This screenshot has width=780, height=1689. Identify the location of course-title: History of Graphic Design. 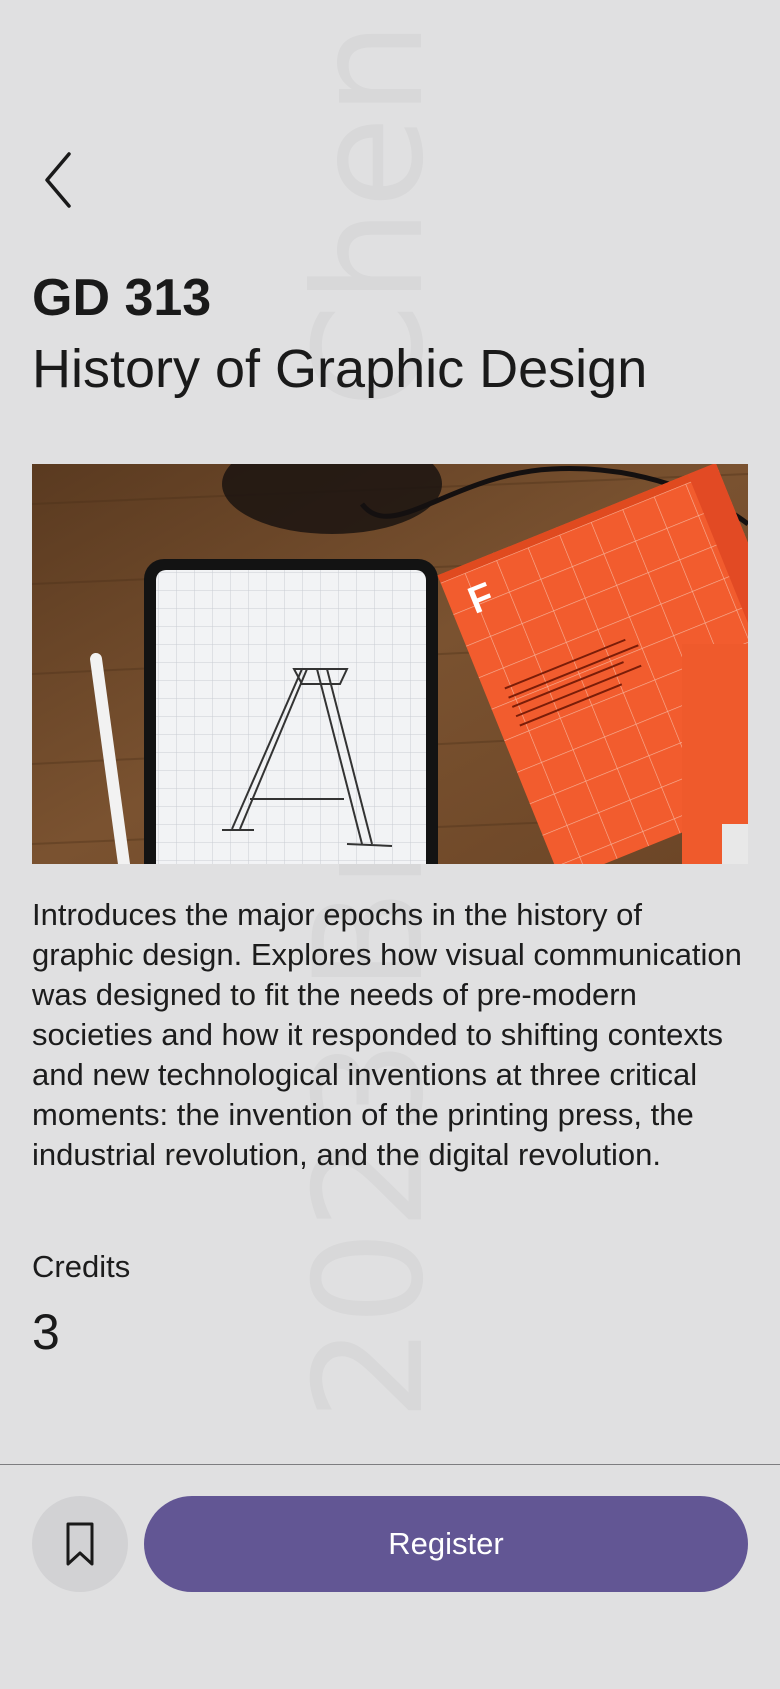
(340, 369).